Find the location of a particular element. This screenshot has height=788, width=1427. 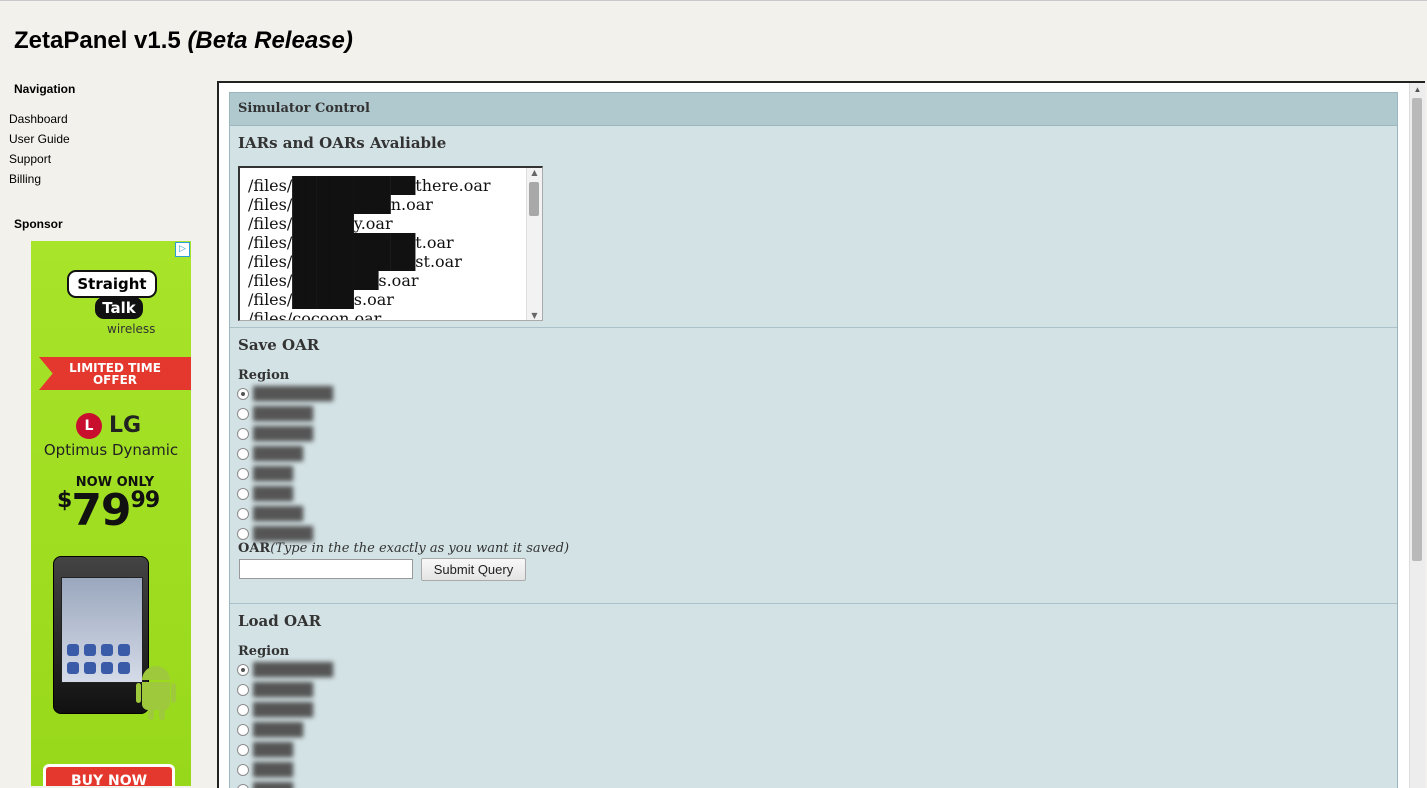

banner-line2: OFFER is located at coordinates (115, 380).